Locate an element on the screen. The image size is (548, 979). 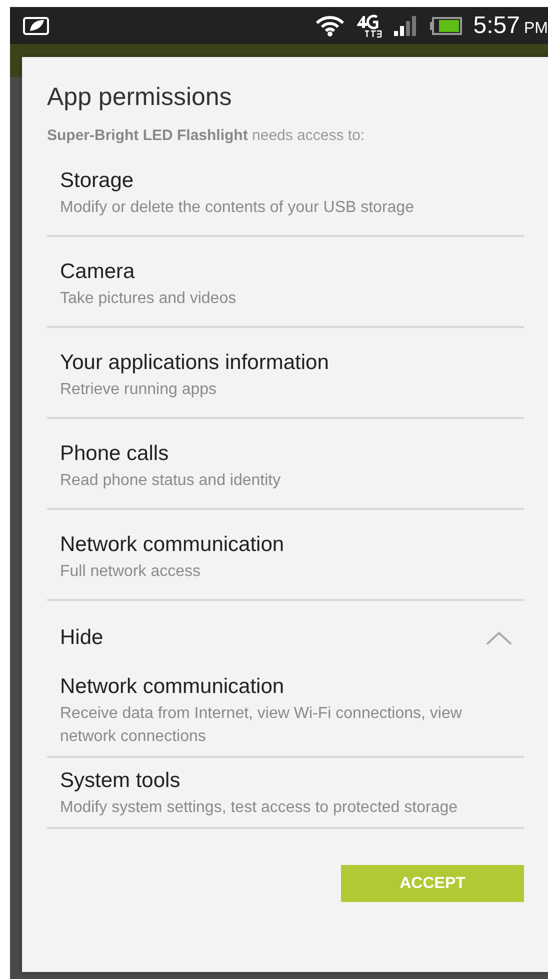
battery-saver-icon is located at coordinates (36, 26).